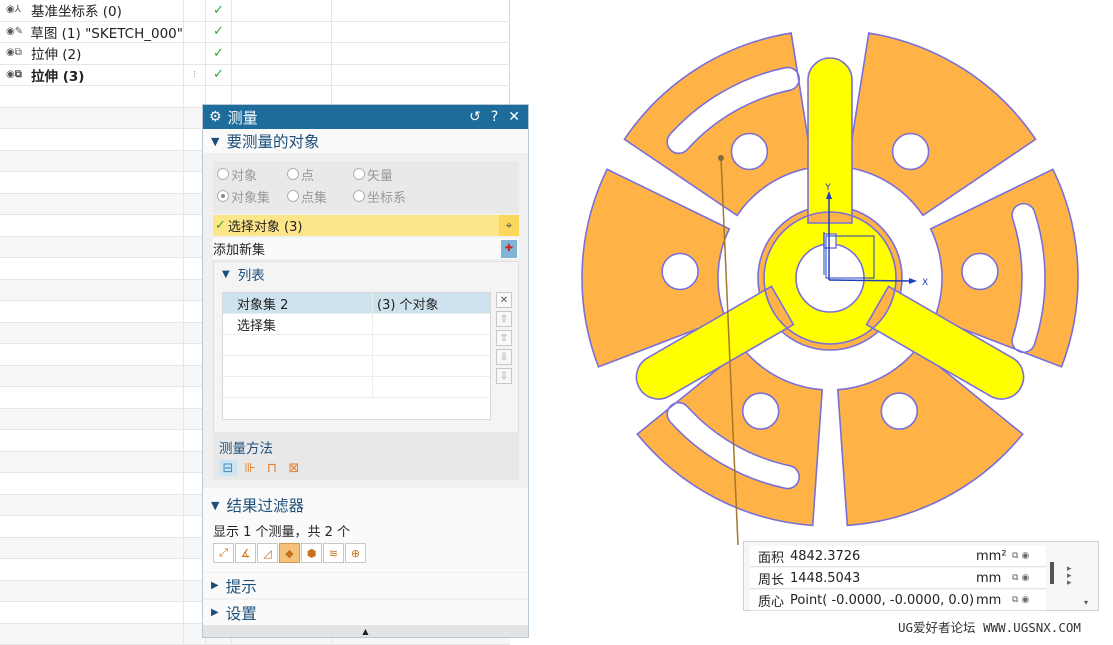  What do you see at coordinates (194, 75) in the screenshot?
I see `timestamp-icon: ⁝` at bounding box center [194, 75].